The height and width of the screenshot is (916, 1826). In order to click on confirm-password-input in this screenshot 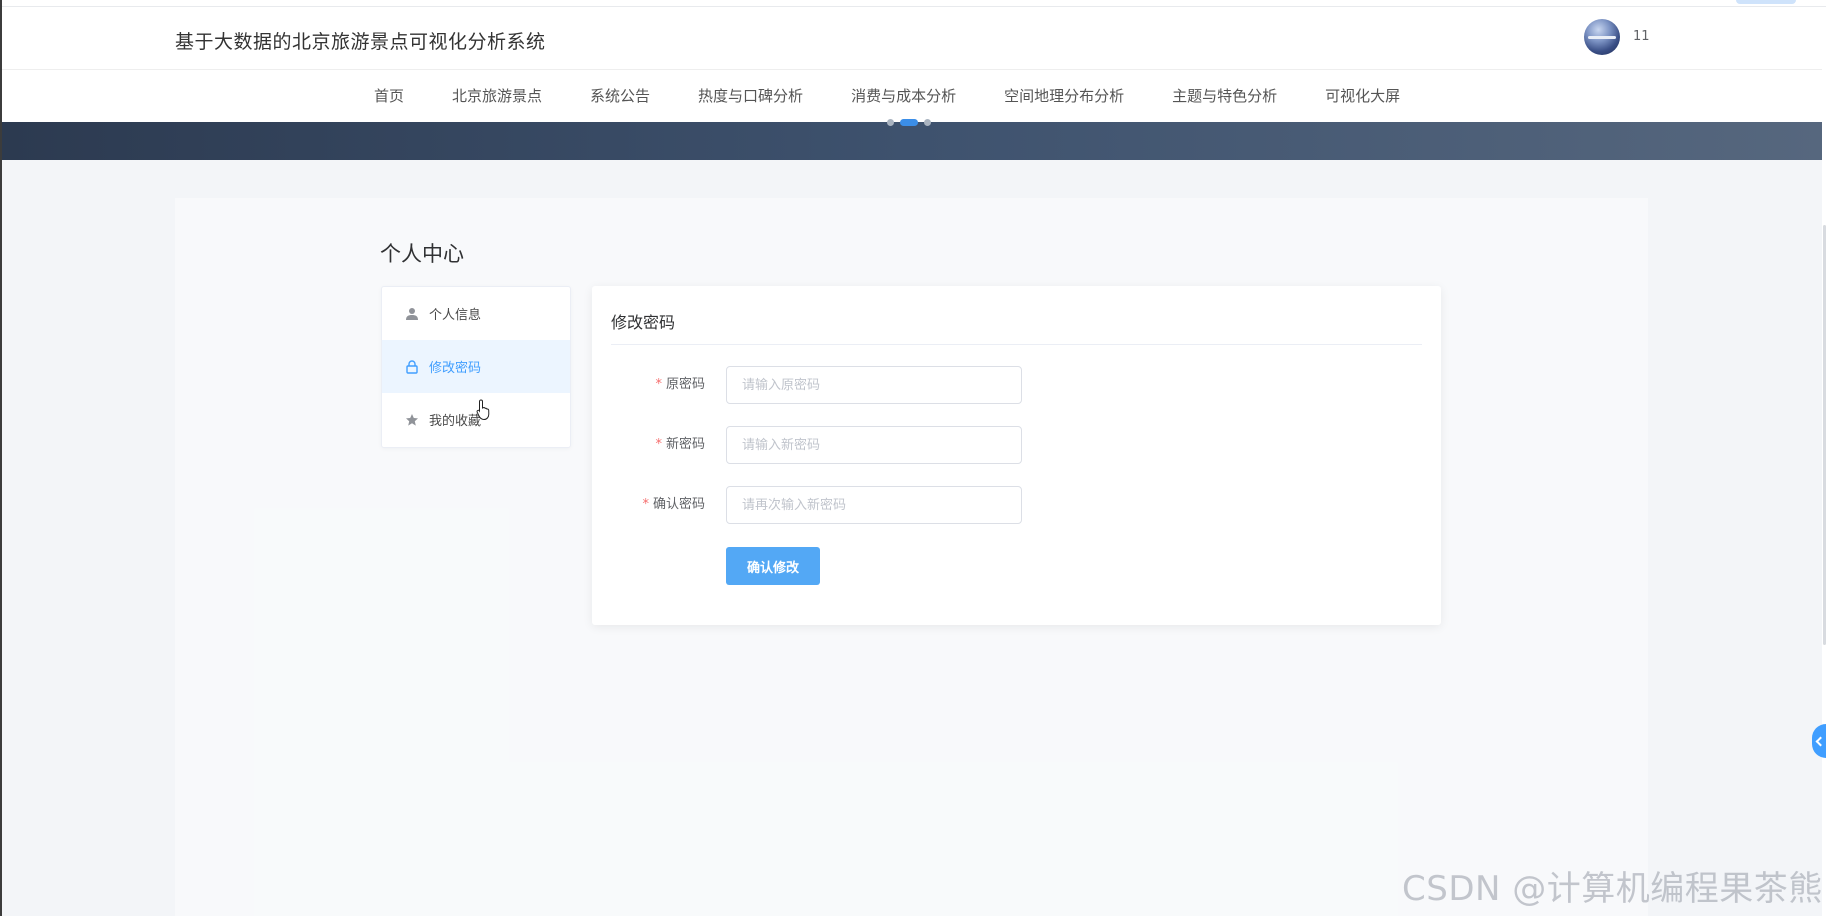, I will do `click(874, 505)`.